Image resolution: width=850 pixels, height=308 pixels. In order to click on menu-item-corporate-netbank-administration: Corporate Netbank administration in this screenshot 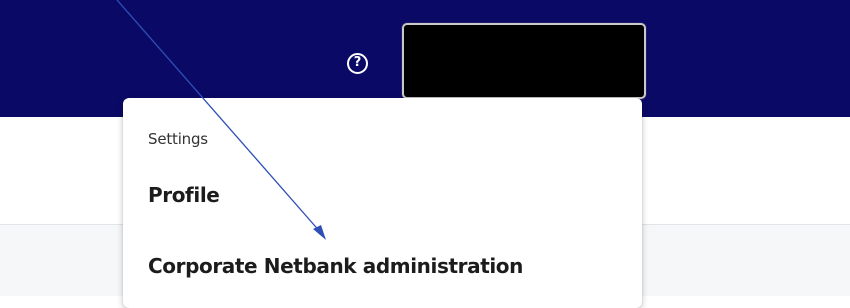, I will do `click(335, 266)`.